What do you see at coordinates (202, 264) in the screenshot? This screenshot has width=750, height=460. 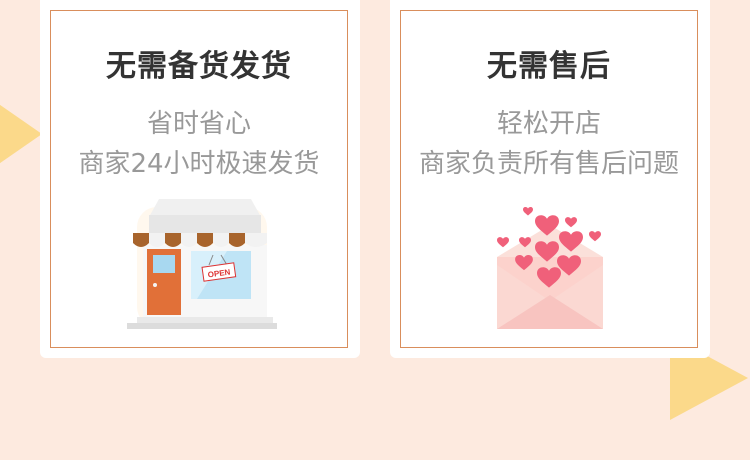 I see `shop-storefront-icon: OPEN` at bounding box center [202, 264].